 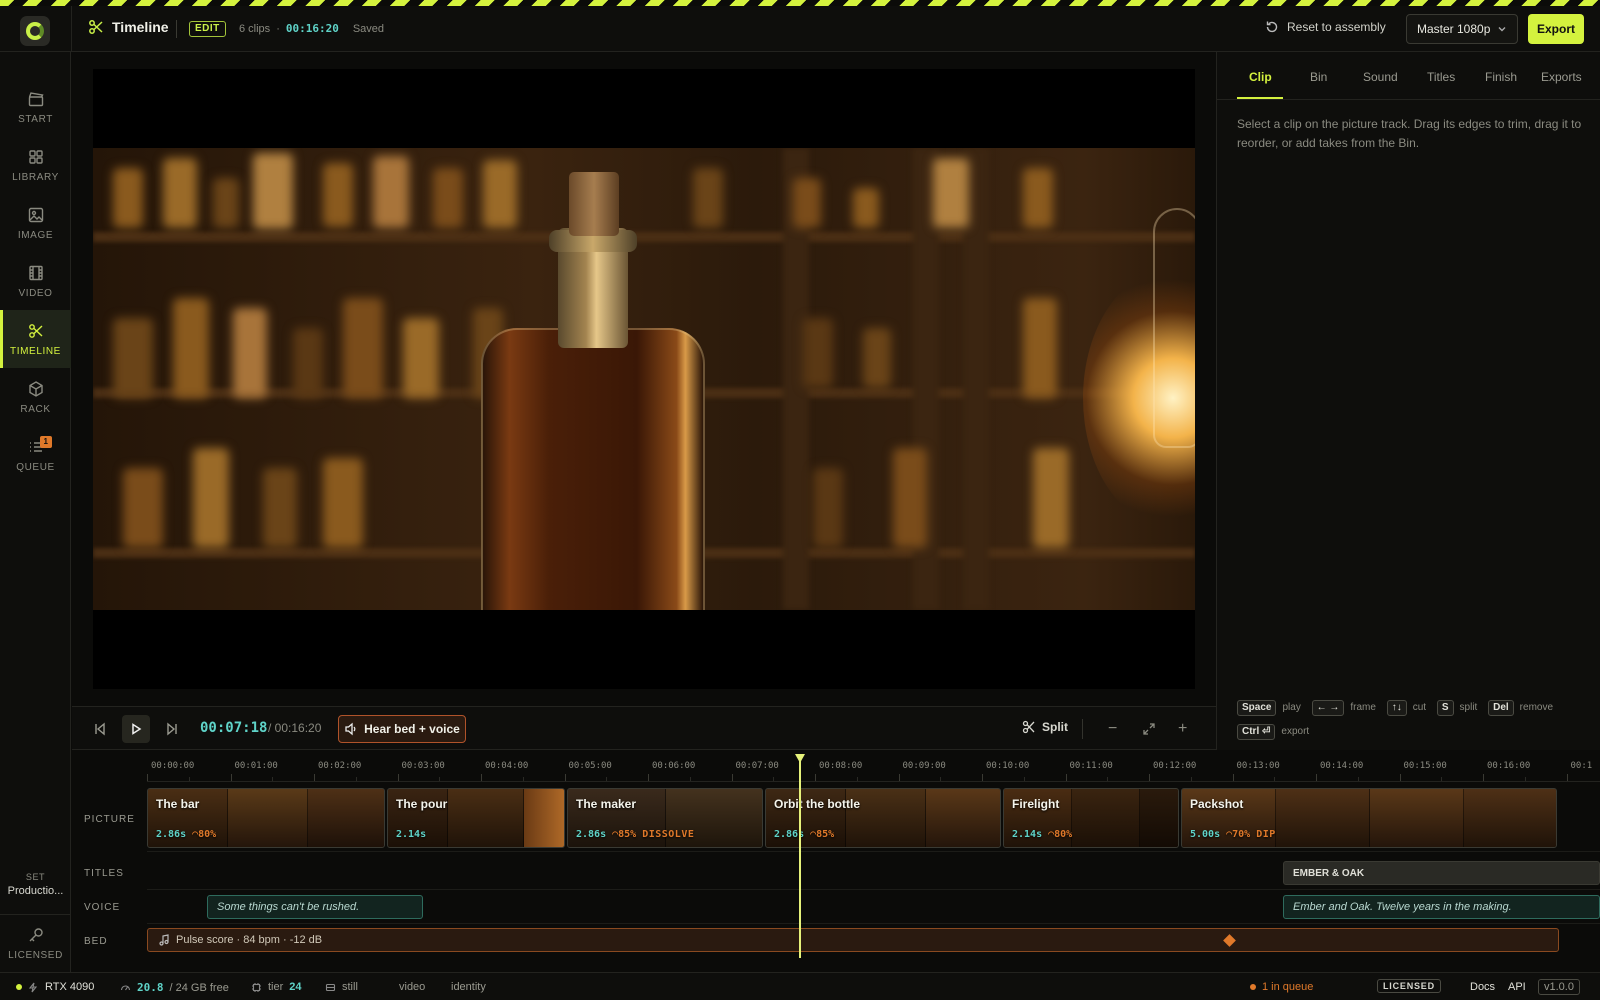 What do you see at coordinates (1325, 27) in the screenshot?
I see `reset-to-assembly-button: Reset to assembly` at bounding box center [1325, 27].